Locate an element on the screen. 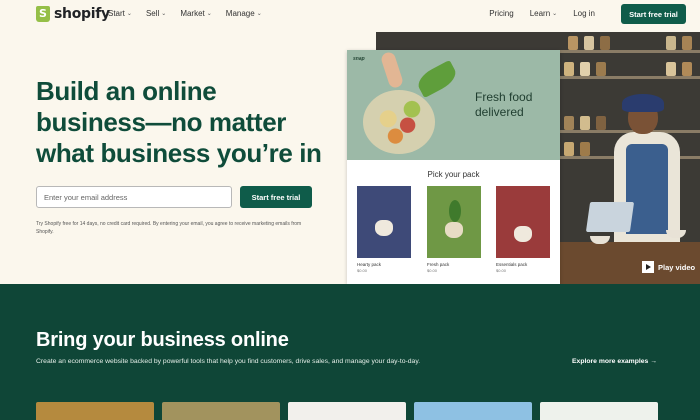 This screenshot has height=420, width=700. nav-item-label: Learn is located at coordinates (540, 13).